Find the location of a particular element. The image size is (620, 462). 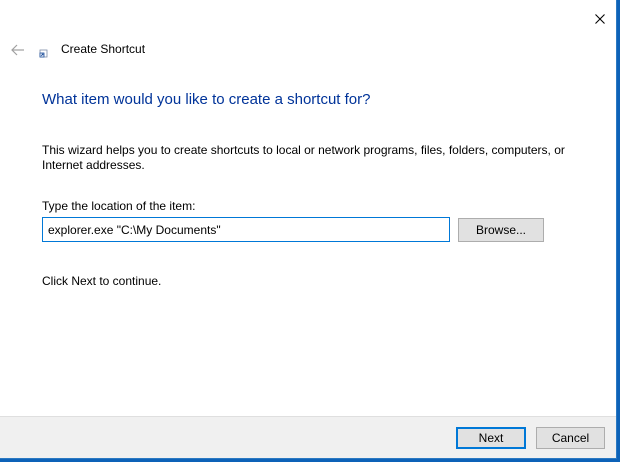

cancel-button: Cancel is located at coordinates (570, 438).